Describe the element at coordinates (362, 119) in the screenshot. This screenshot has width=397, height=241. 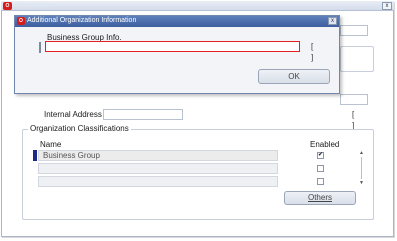
I see `internal-address-flex-field: [ ]` at that location.